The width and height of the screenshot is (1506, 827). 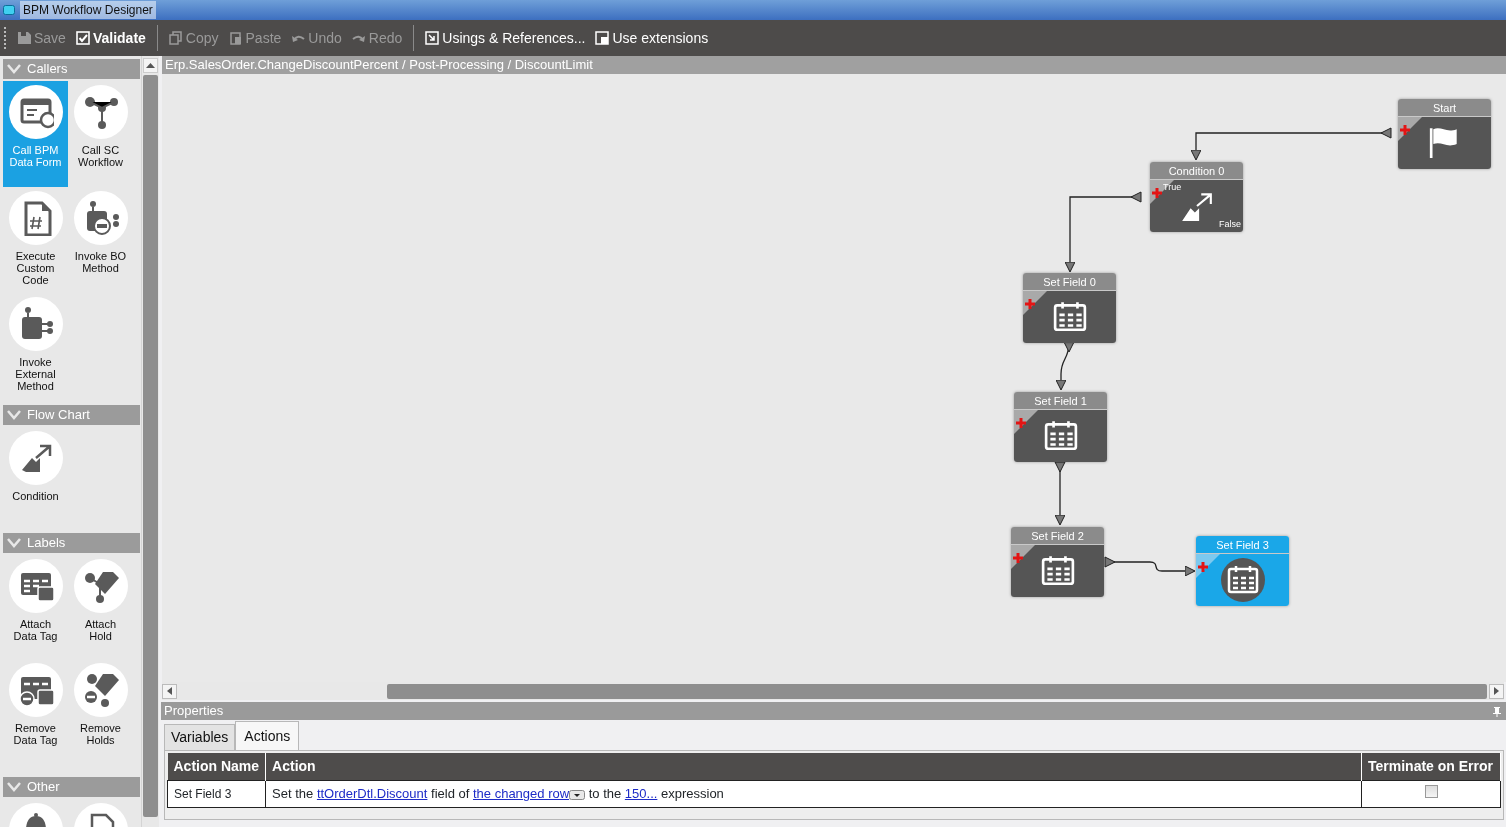 What do you see at coordinates (46, 543) in the screenshot?
I see `section-title: Labels` at bounding box center [46, 543].